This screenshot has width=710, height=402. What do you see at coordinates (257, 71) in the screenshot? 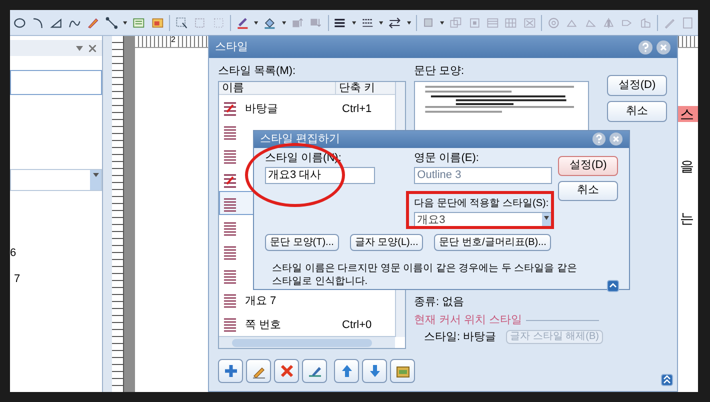
I see `list-label: 스타일 목록(M):` at bounding box center [257, 71].